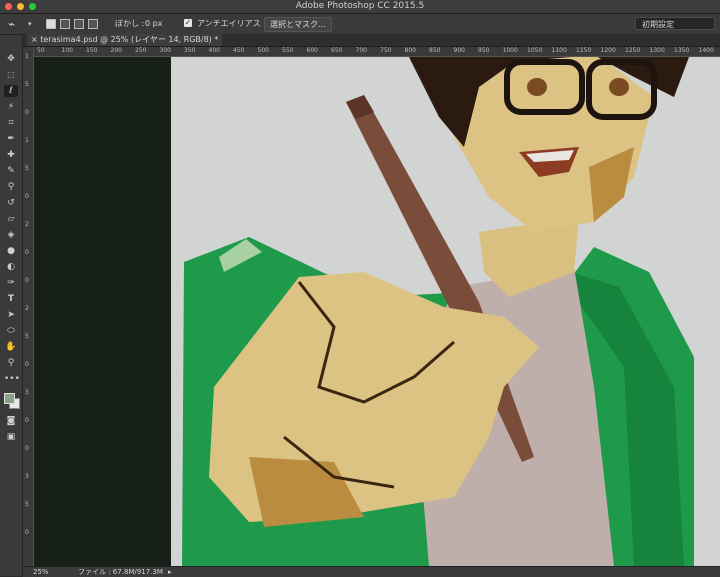 Image resolution: width=720 pixels, height=577 pixels. What do you see at coordinates (410, 50) in the screenshot?
I see `ruler-tick-label: 800` at bounding box center [410, 50].